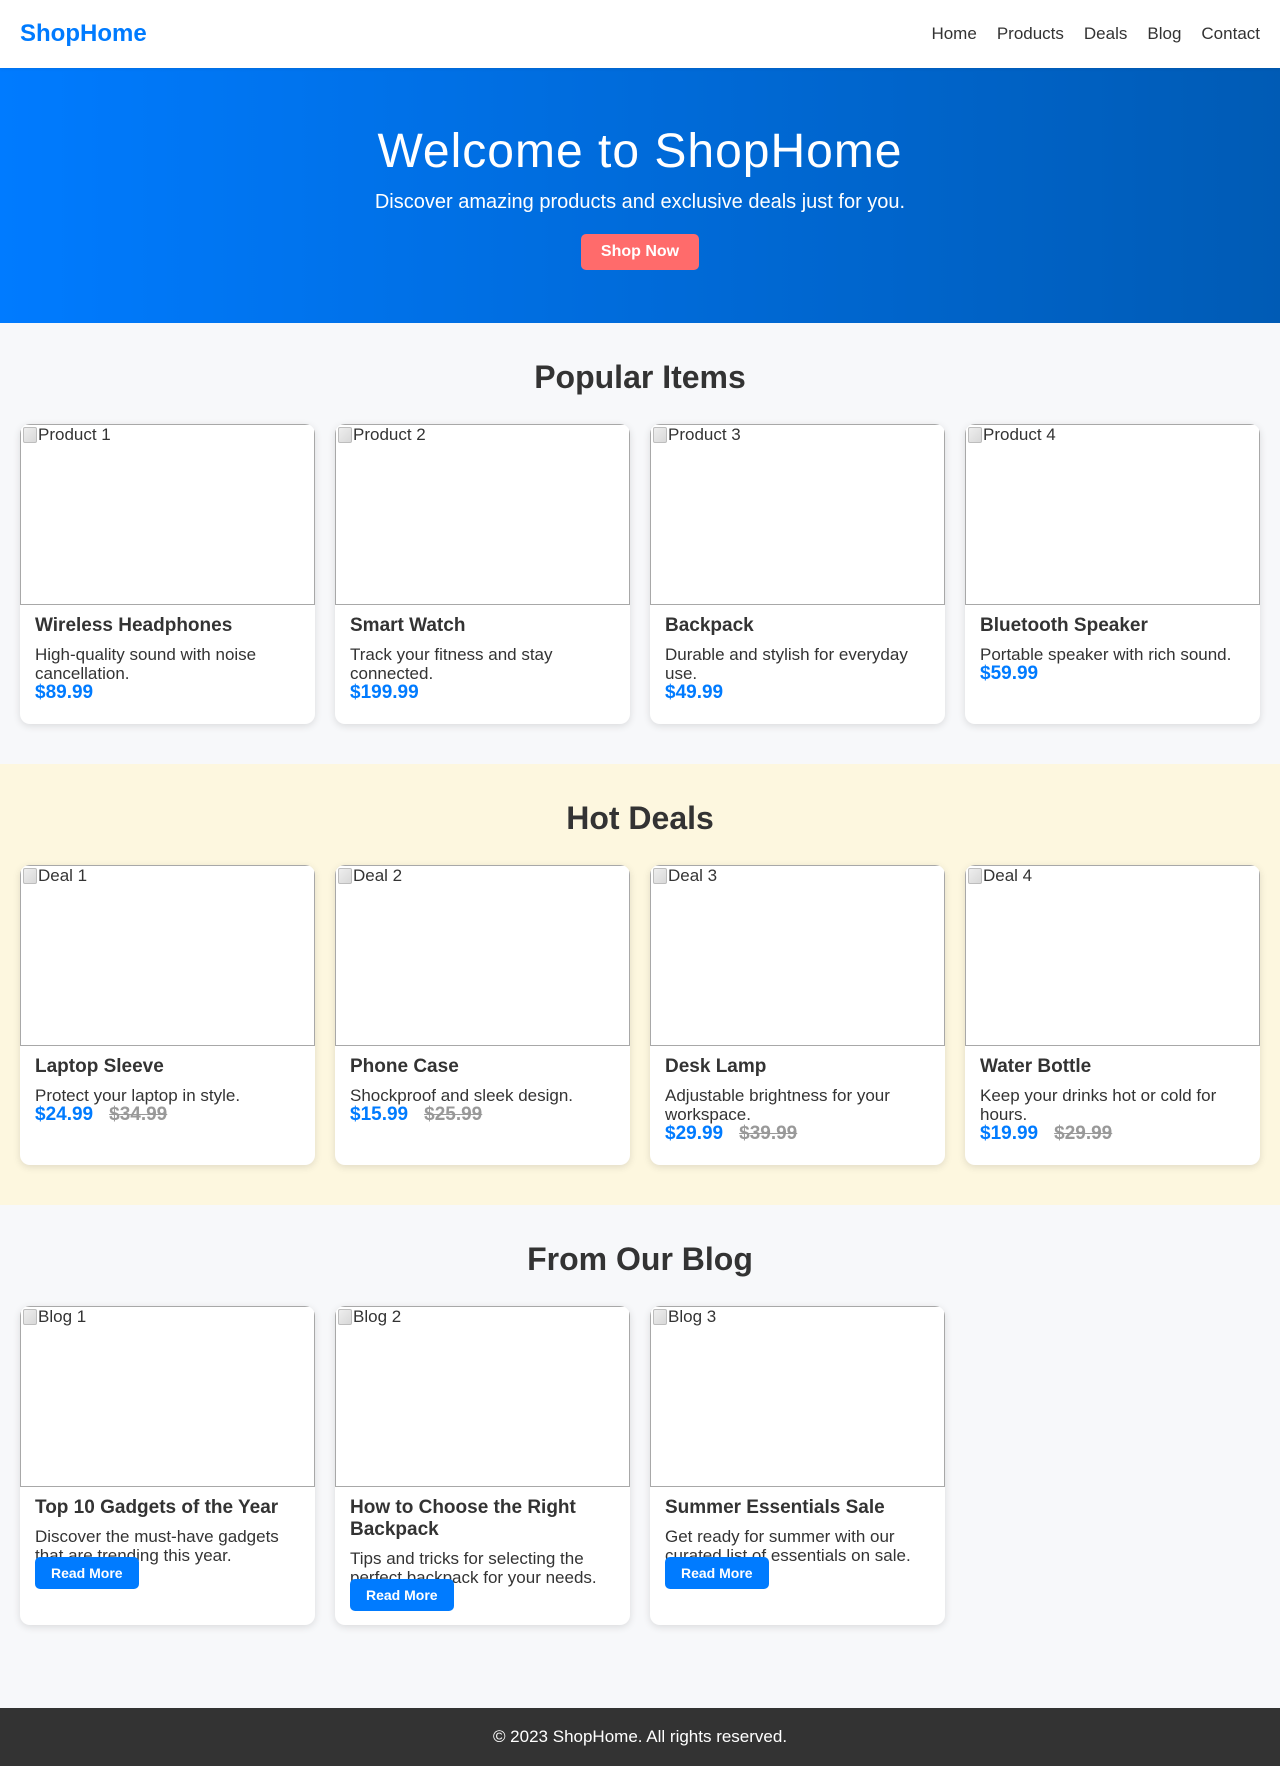  Describe the element at coordinates (640, 818) in the screenshot. I see `section-title: Hot Deals` at that location.